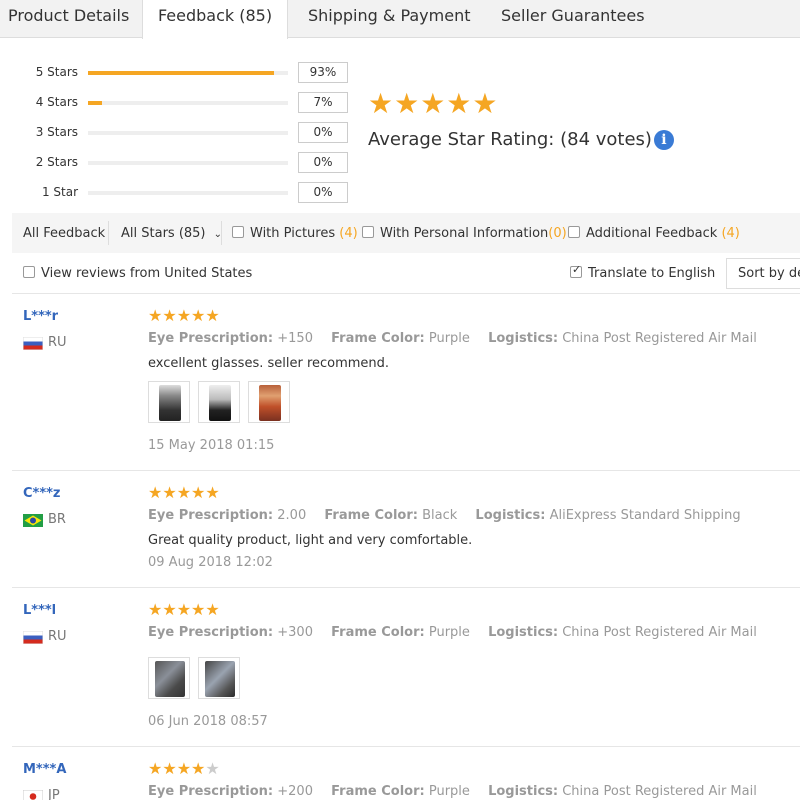 The height and width of the screenshot is (800, 800). Describe the element at coordinates (44, 769) in the screenshot. I see `reviewer-name: M***A` at that location.